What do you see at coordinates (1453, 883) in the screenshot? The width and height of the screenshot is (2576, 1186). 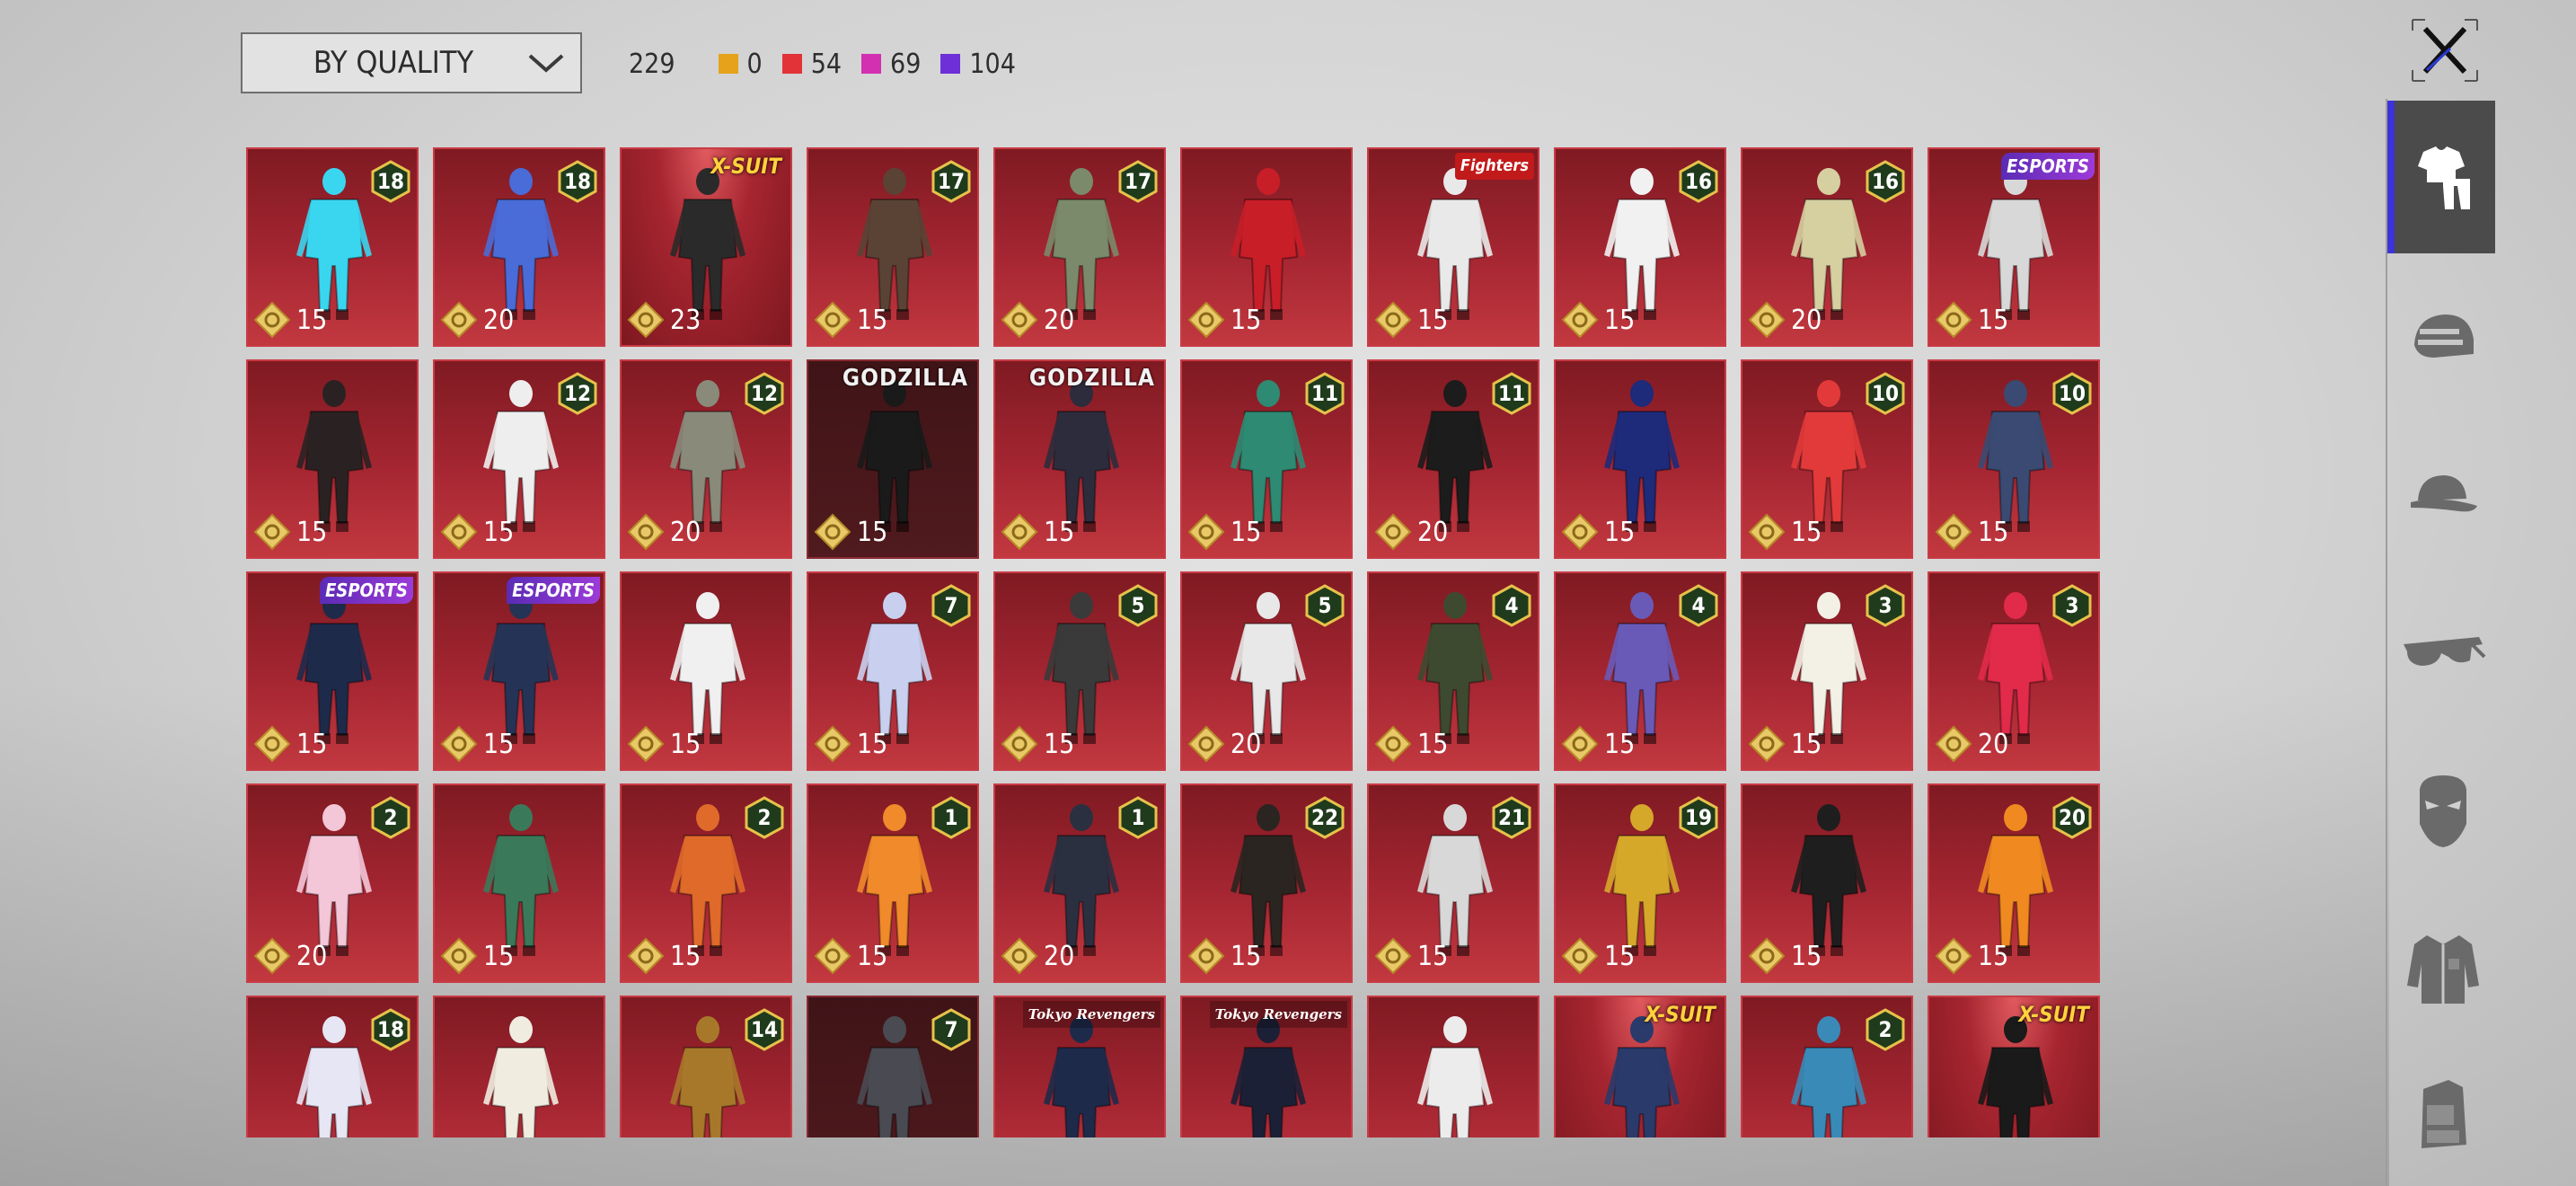 I see `outfit-card: 21 15` at bounding box center [1453, 883].